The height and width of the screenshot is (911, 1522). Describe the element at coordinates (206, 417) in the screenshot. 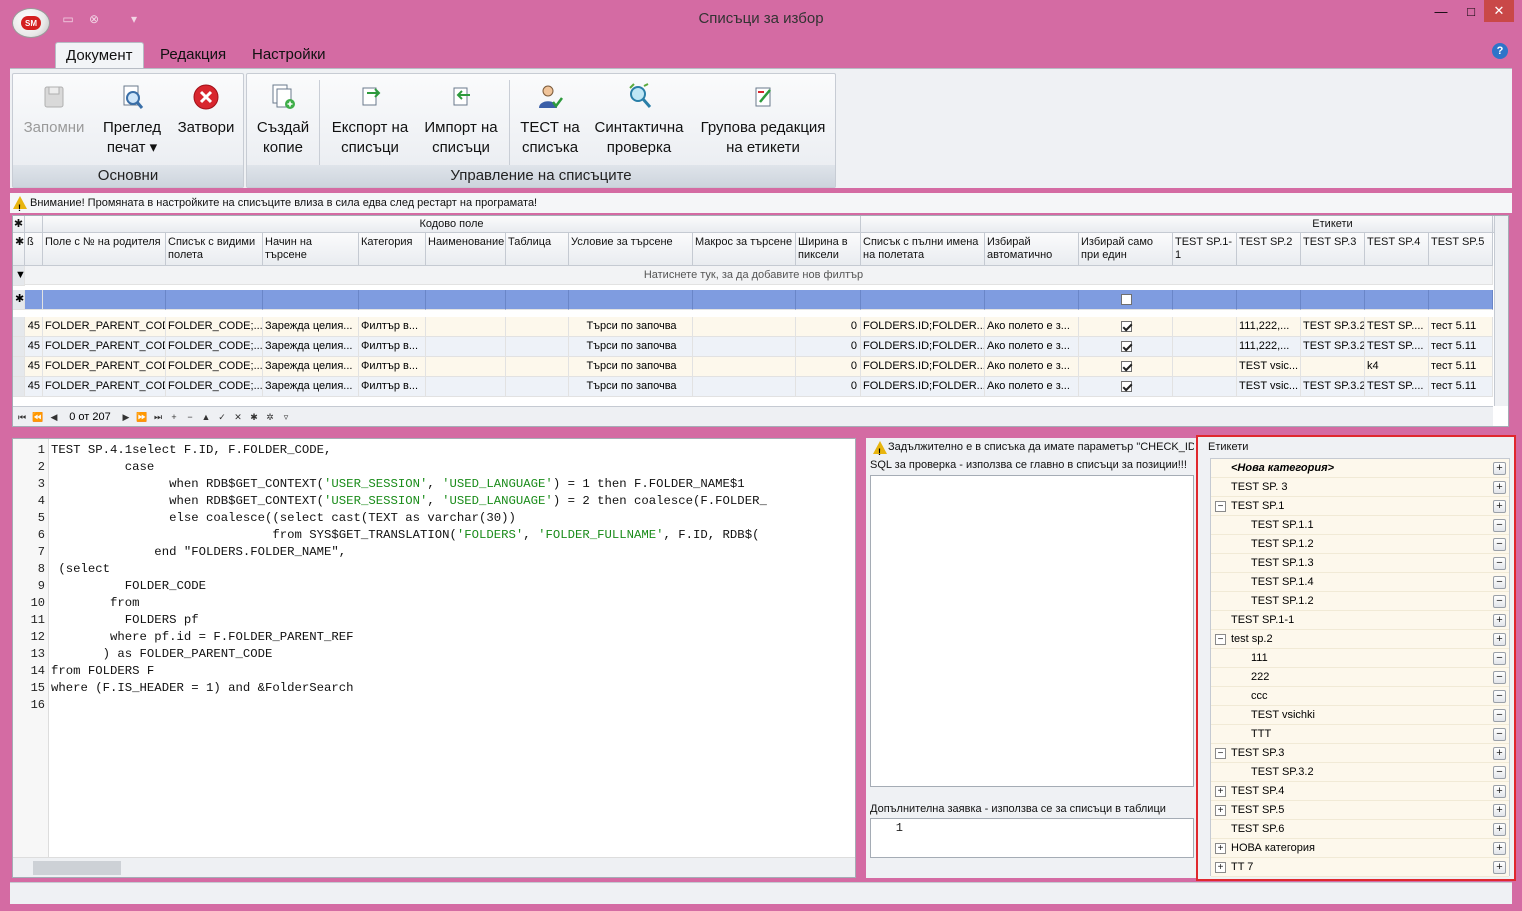

I see `nav-edit-icon: ▲` at that location.